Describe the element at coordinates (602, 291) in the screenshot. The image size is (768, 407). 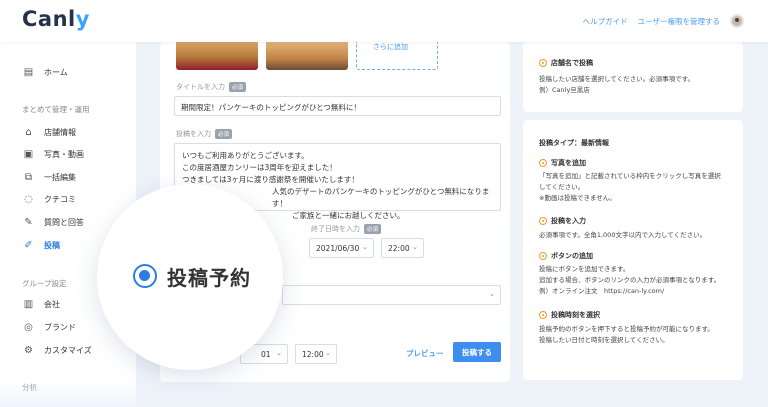
I see `guide-line: 例）オンライン注文 https://can-ly.com/` at that location.